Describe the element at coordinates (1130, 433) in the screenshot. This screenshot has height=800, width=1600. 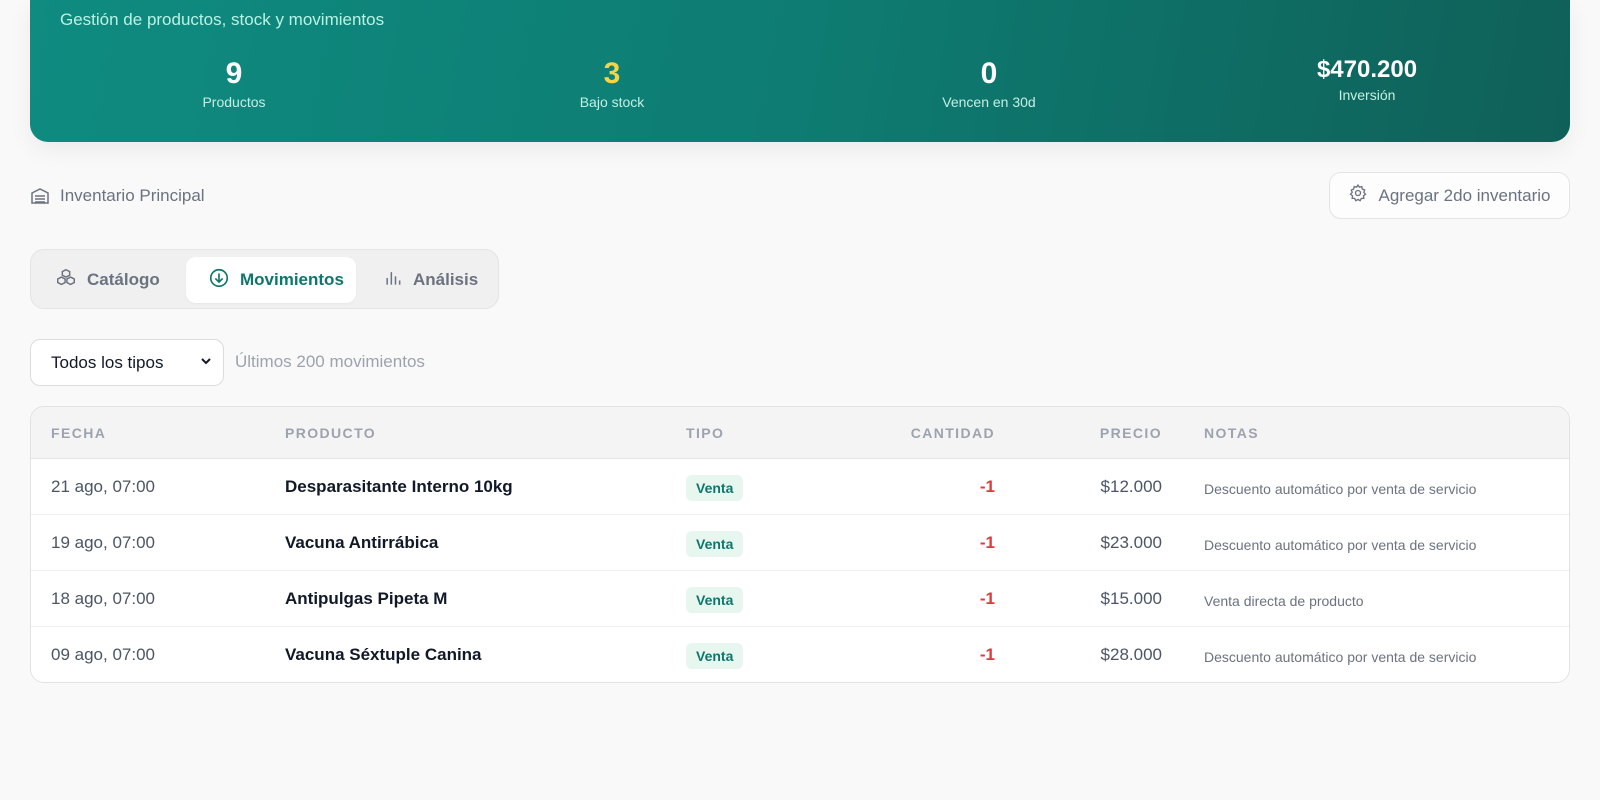
I see `col-precio: PRECIO` at that location.